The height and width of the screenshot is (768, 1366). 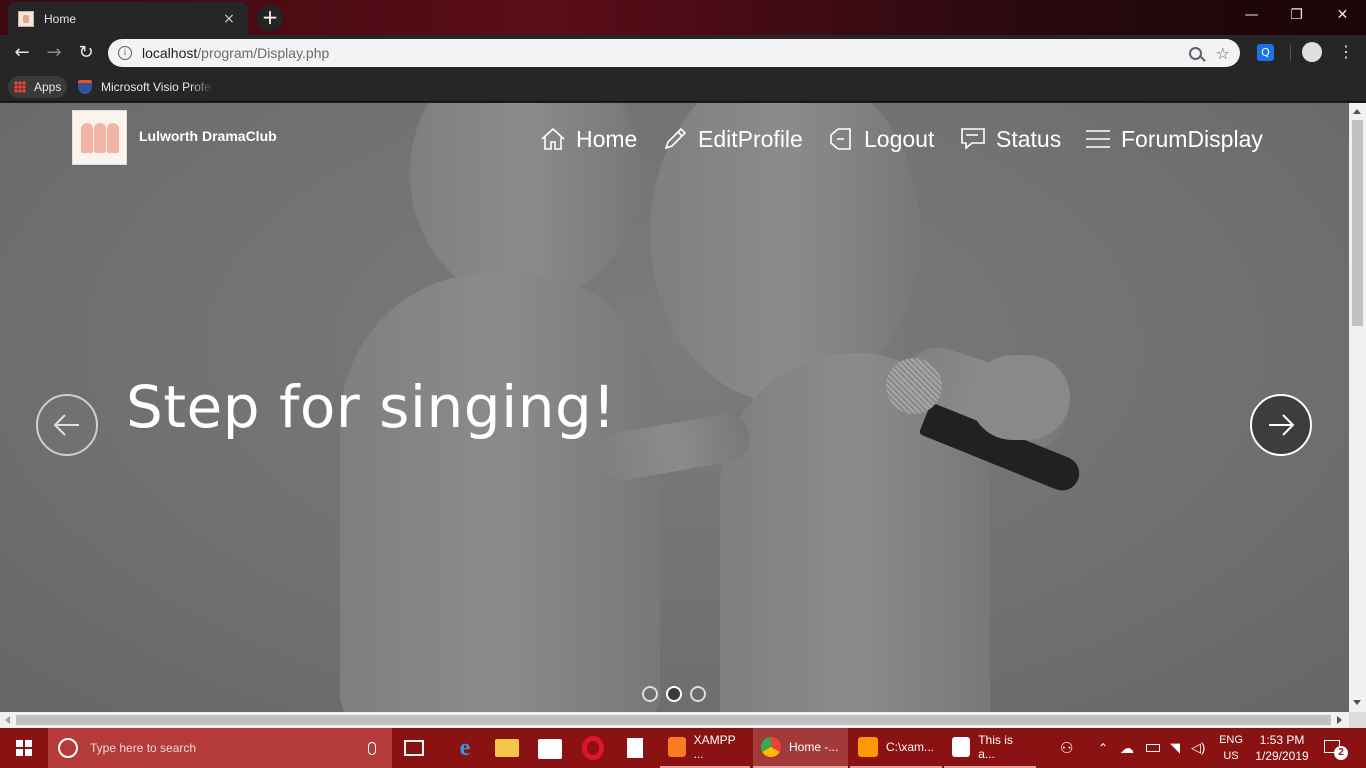 I want to click on tab-close-icon: ×, so click(x=229, y=19).